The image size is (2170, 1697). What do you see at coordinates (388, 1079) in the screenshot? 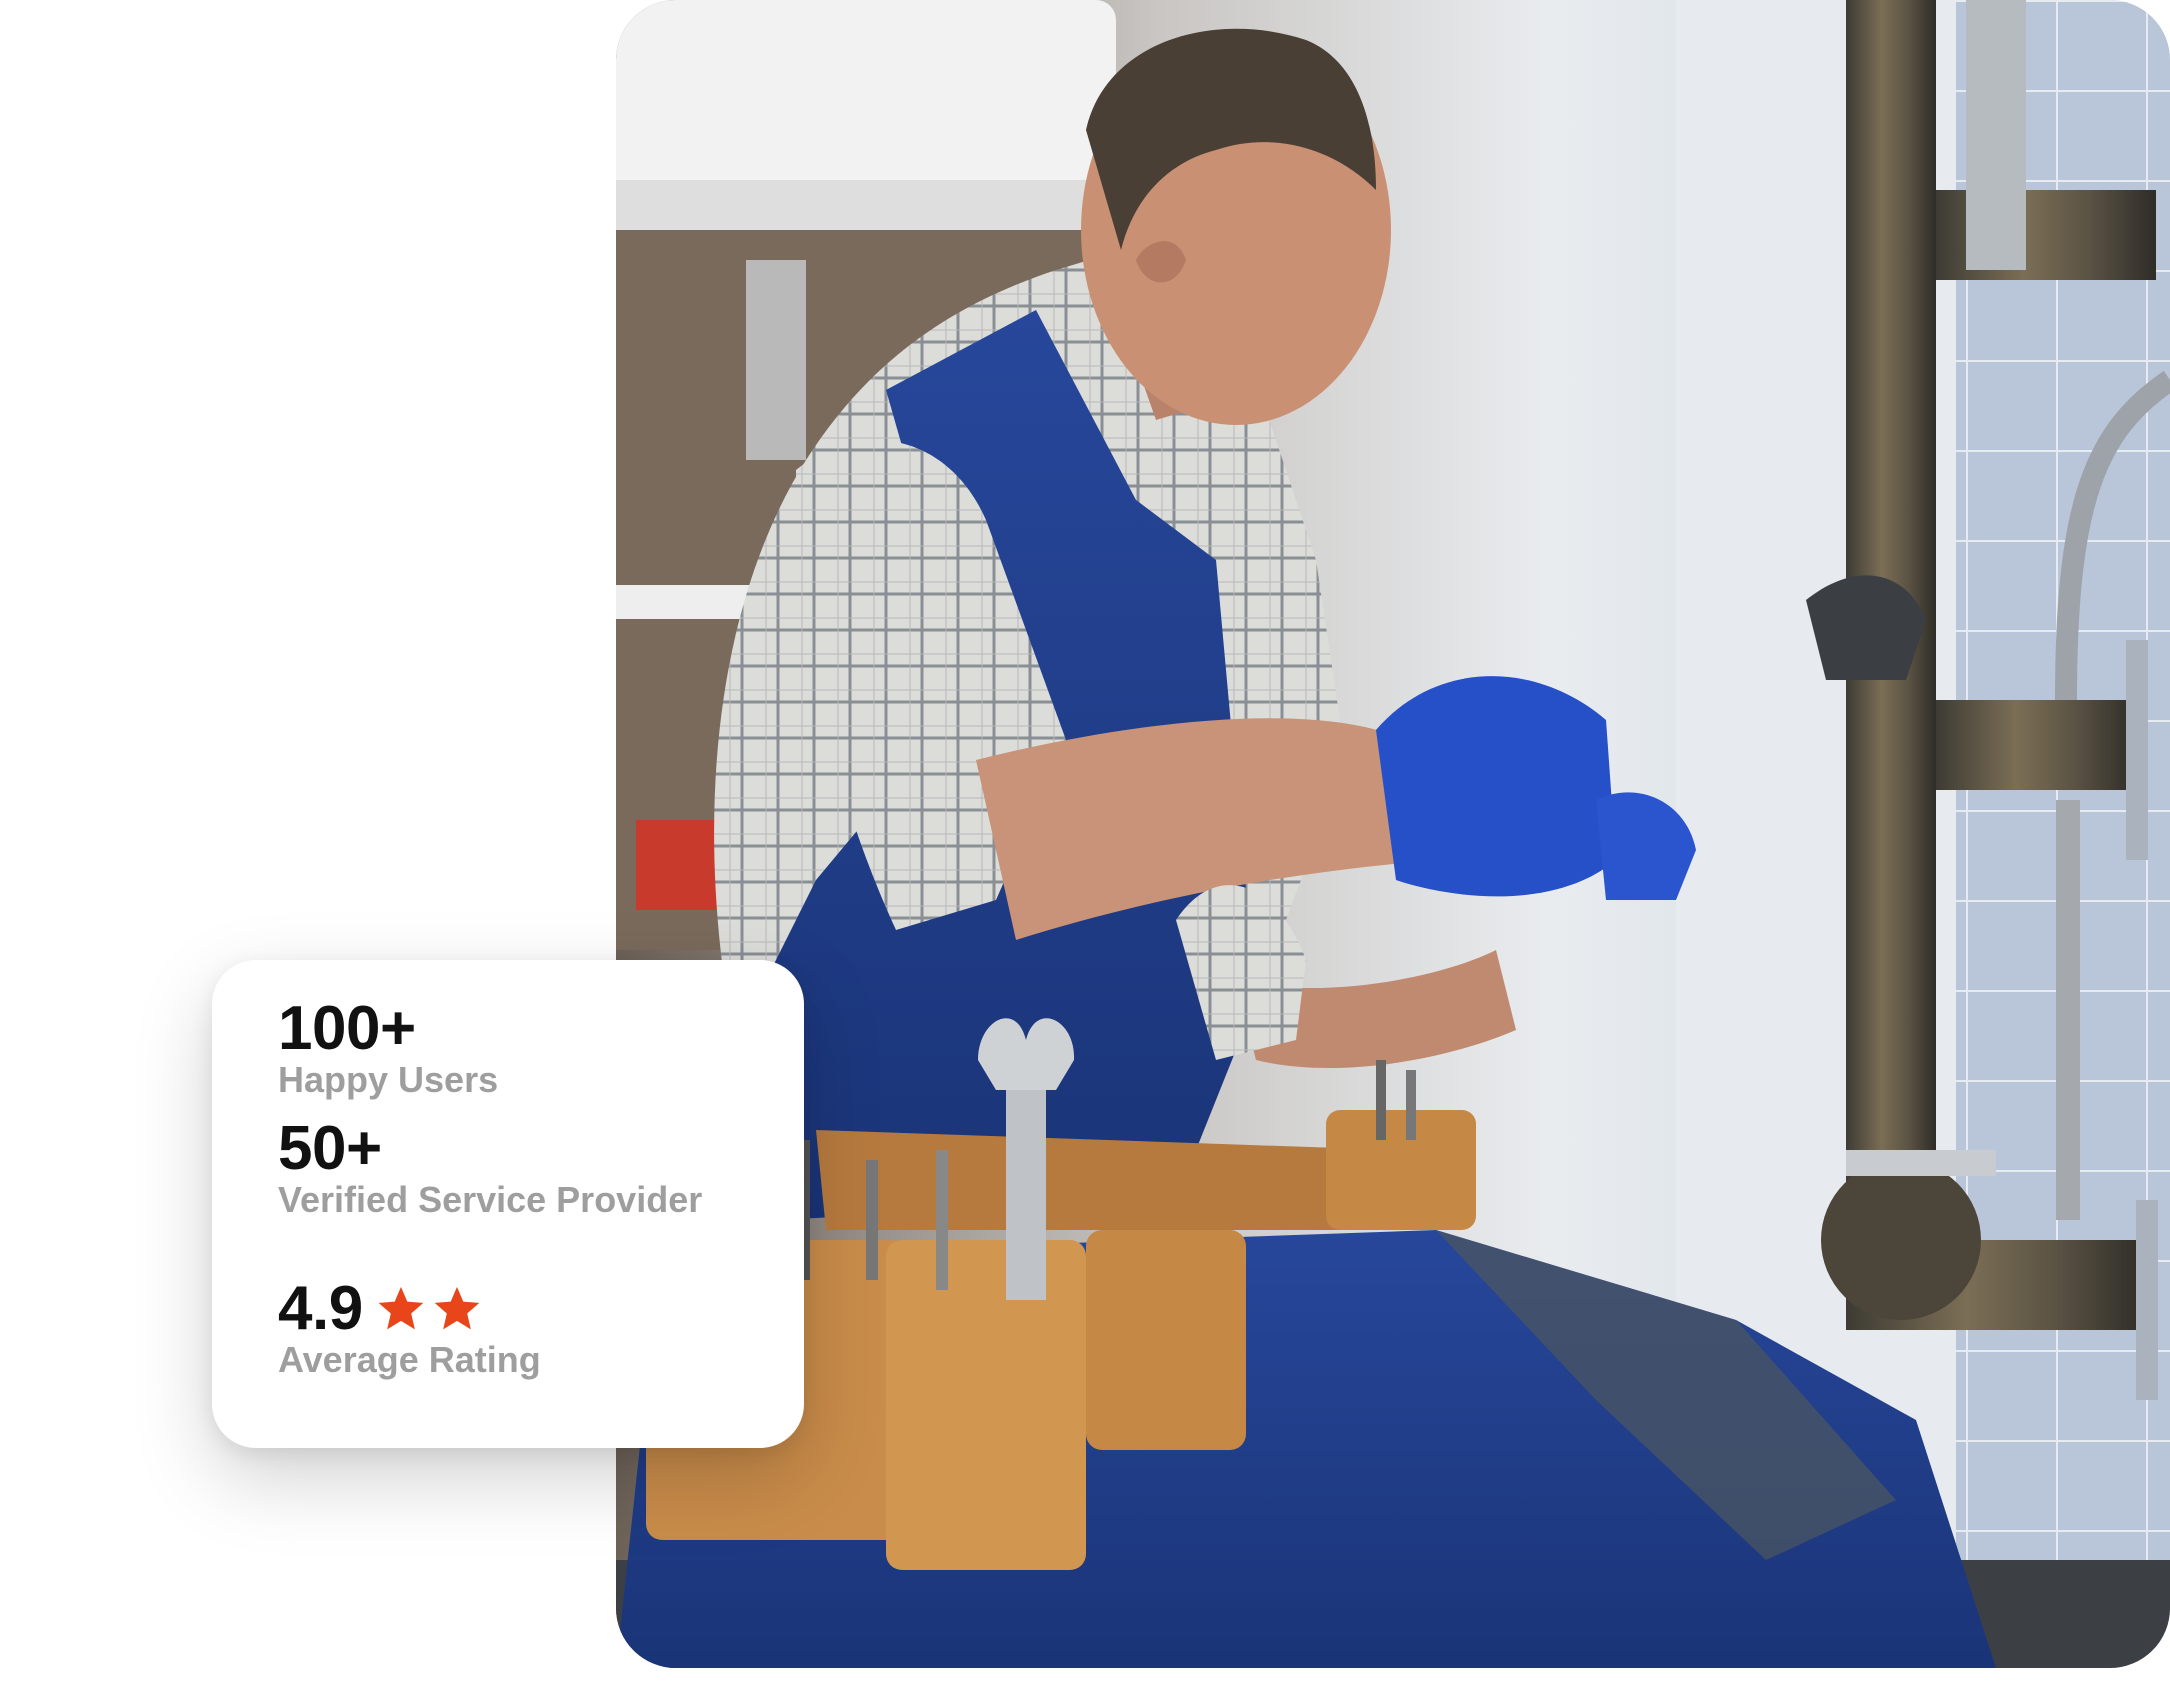
I see `stat-label: Happy Users` at bounding box center [388, 1079].